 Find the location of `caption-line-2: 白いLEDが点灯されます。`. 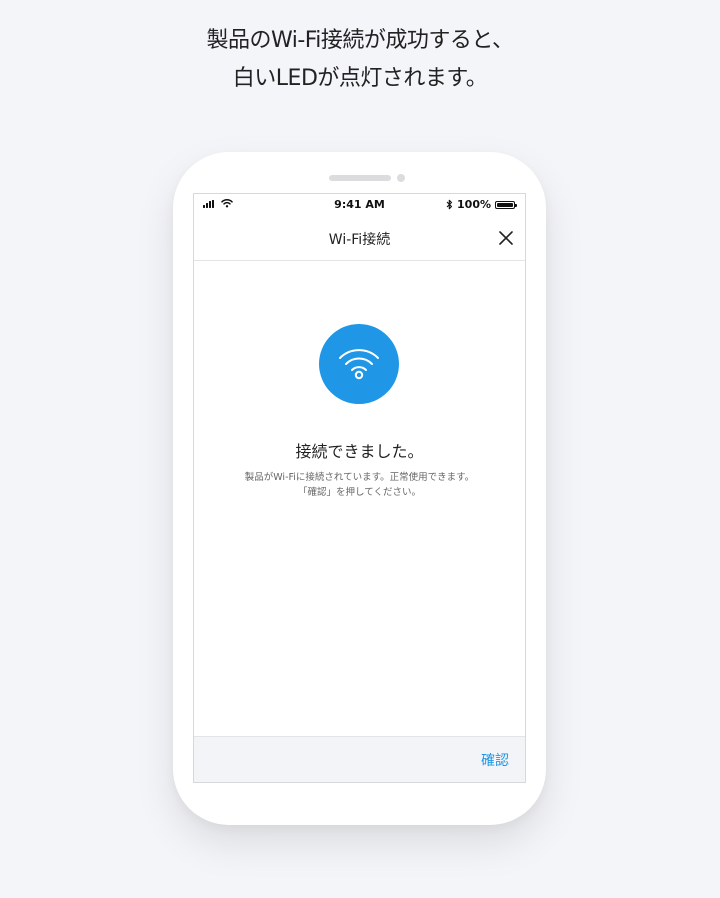

caption-line-2: 白いLEDが点灯されます。 is located at coordinates (360, 78).